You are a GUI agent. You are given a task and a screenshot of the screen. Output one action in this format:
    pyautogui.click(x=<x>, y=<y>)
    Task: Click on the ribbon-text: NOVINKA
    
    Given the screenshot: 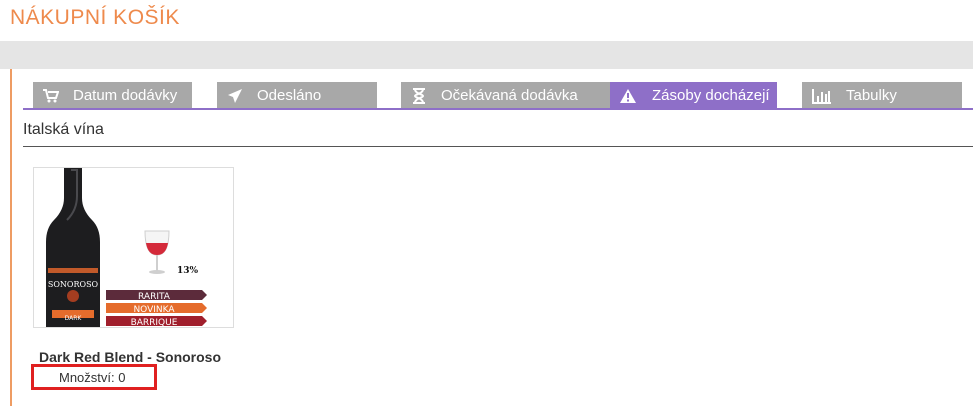 What is the action you would take?
    pyautogui.click(x=154, y=310)
    